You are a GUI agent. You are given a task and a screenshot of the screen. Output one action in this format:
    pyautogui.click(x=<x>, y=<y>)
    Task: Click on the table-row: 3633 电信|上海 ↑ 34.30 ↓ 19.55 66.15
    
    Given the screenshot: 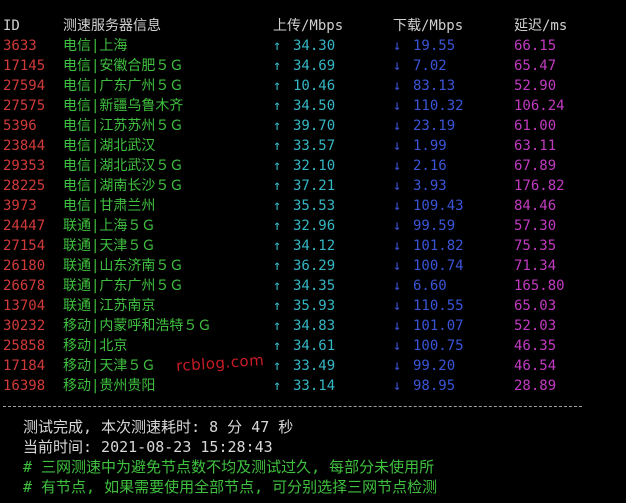 What is the action you would take?
    pyautogui.click(x=313, y=46)
    